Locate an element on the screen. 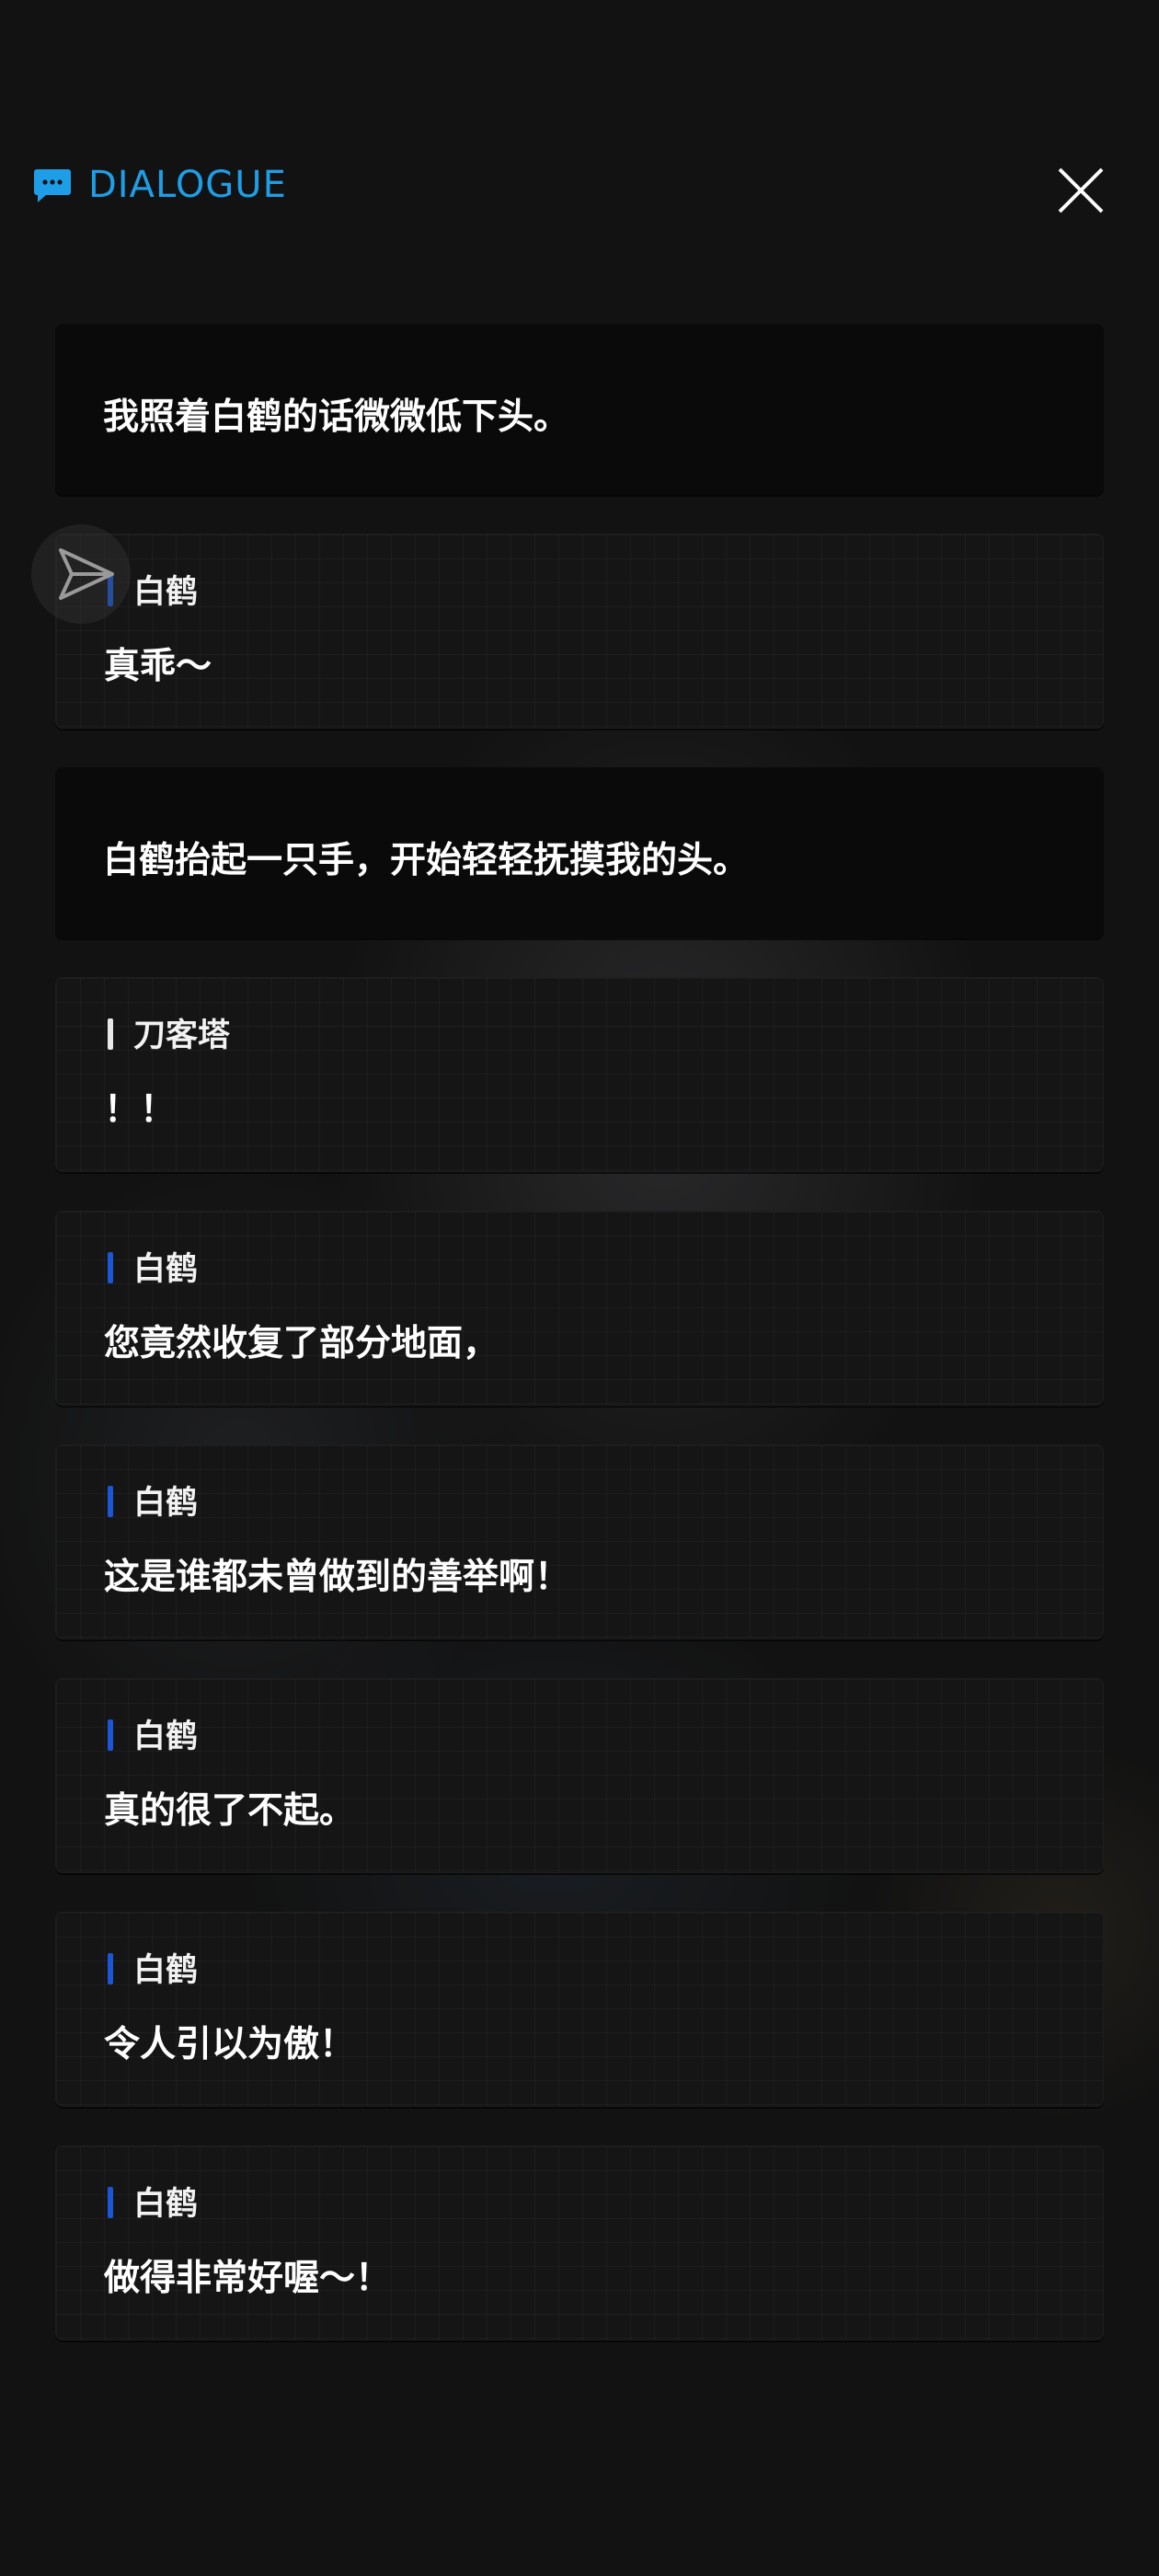 The image size is (1159, 2576). narration-text: 白鹤抬起一只手，开始轻轻抚摸我的头。 is located at coordinates (426, 860).